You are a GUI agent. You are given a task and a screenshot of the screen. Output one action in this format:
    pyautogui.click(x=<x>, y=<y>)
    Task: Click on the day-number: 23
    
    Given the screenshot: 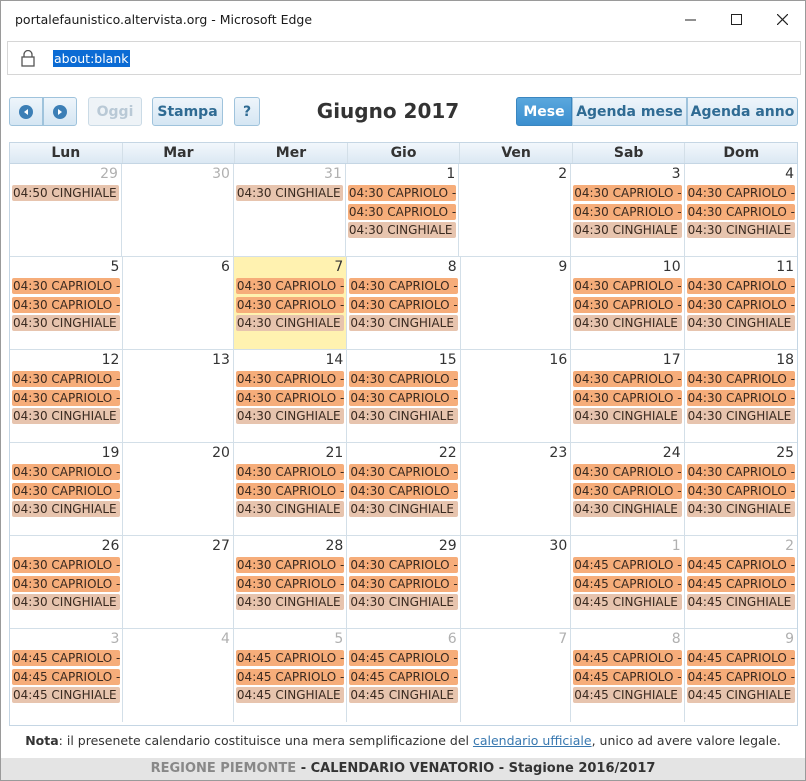 What is the action you would take?
    pyautogui.click(x=516, y=454)
    